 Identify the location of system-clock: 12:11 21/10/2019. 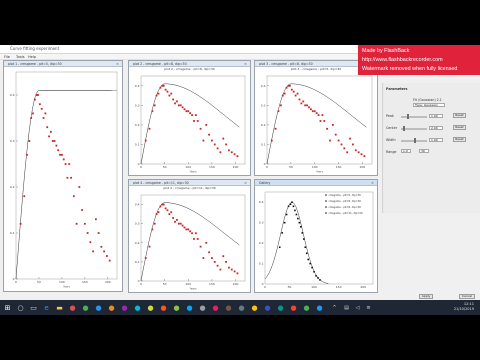
(464, 307).